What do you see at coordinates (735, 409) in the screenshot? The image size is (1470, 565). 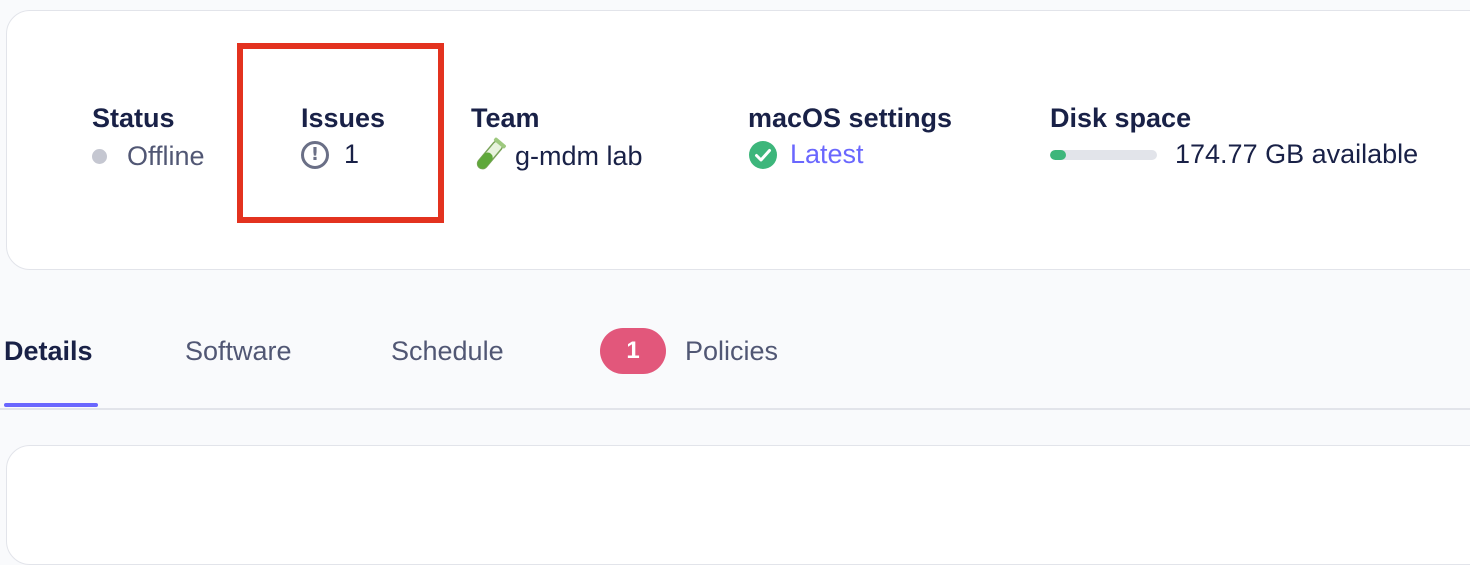 I see `tabs-divider` at bounding box center [735, 409].